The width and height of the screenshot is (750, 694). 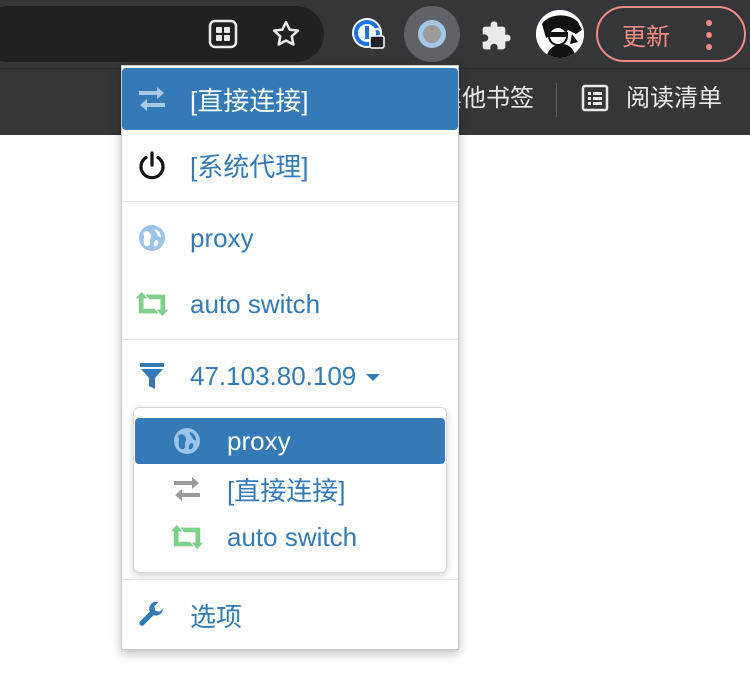 What do you see at coordinates (152, 615) in the screenshot?
I see `wrench-icon` at bounding box center [152, 615].